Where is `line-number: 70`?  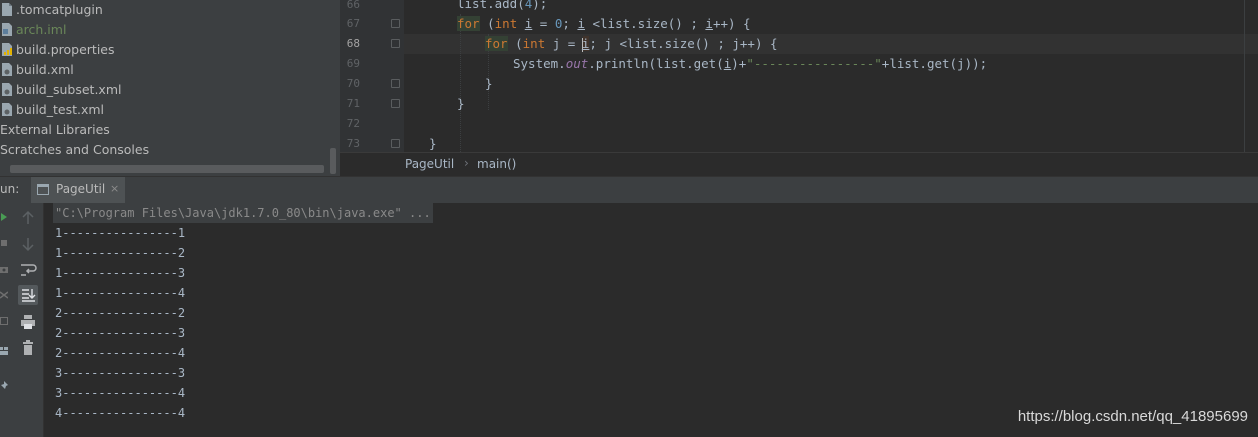 line-number: 70 is located at coordinates (353, 83).